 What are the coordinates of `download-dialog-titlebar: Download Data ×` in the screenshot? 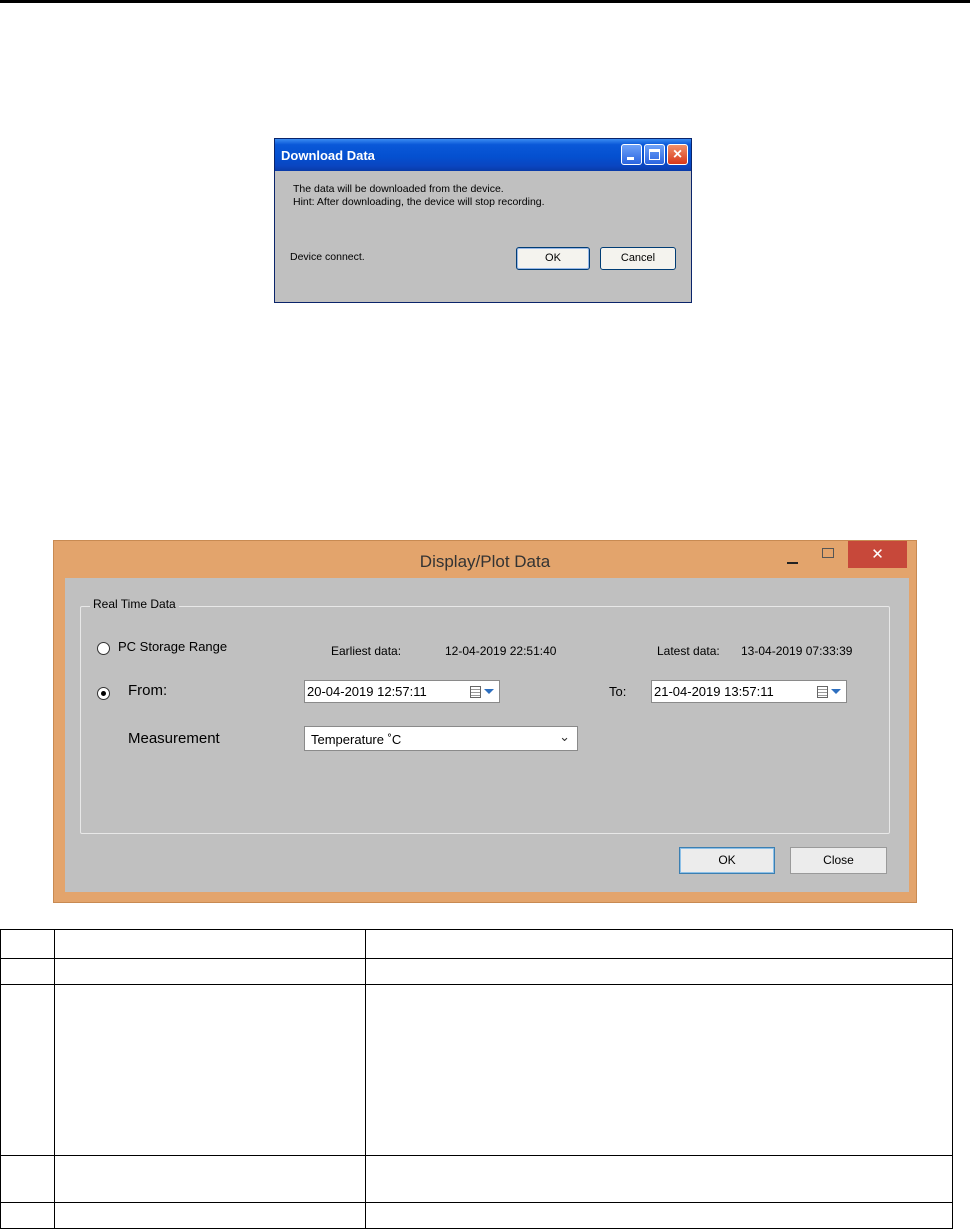 It's located at (483, 155).